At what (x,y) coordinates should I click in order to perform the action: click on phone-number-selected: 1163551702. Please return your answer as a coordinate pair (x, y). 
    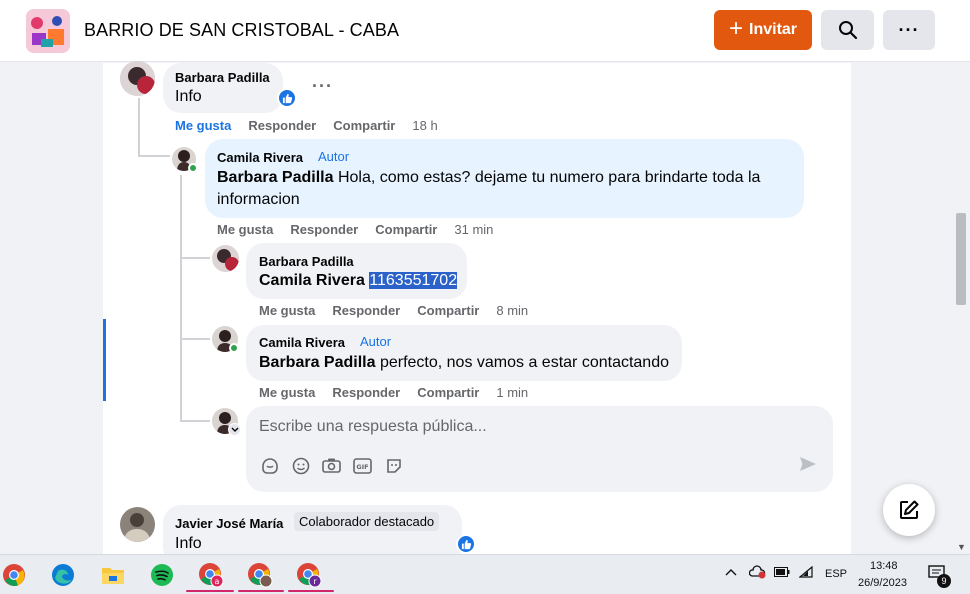
    Looking at the image, I should click on (413, 280).